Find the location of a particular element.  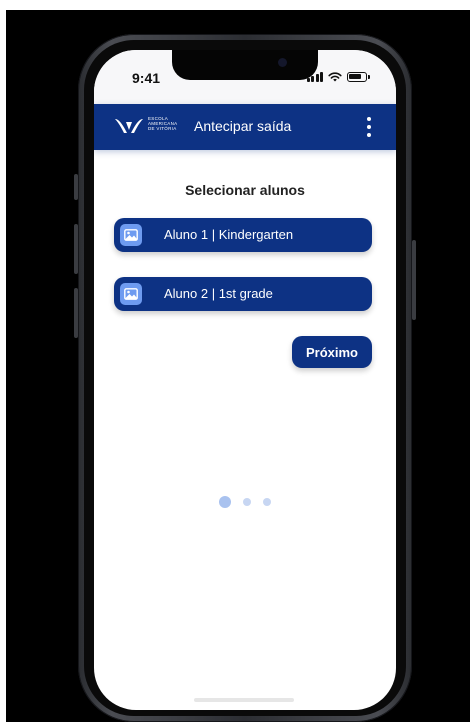

top-strip is located at coordinates (238, 5).